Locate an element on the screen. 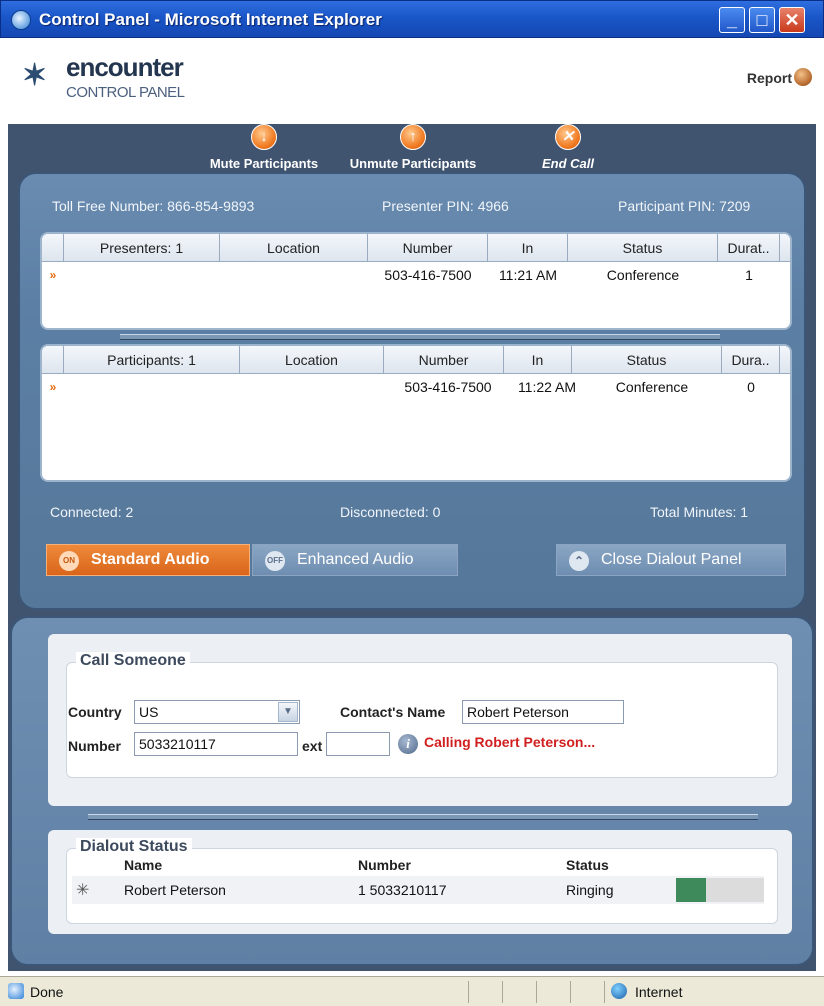 Image resolution: width=824 pixels, height=1006 pixels. logo-word: encounter is located at coordinates (125, 67).